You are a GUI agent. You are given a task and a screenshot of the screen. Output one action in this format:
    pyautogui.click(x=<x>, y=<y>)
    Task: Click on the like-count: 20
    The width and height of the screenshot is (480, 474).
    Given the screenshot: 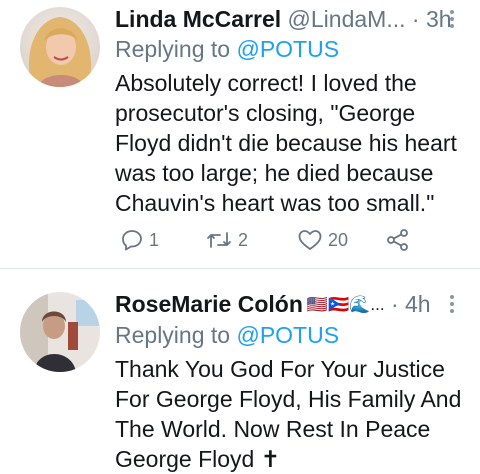 What is the action you would take?
    pyautogui.click(x=338, y=239)
    